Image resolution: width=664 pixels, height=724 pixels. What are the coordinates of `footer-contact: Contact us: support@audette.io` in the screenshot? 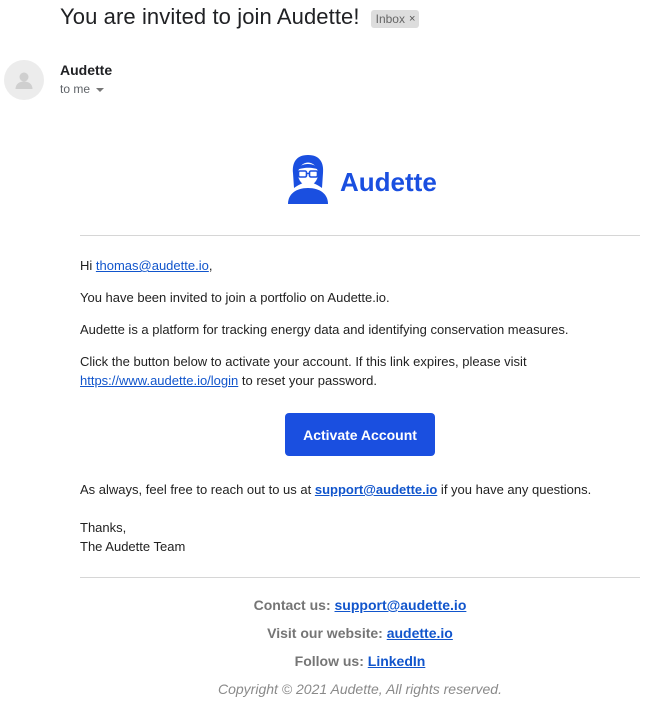 It's located at (360, 605).